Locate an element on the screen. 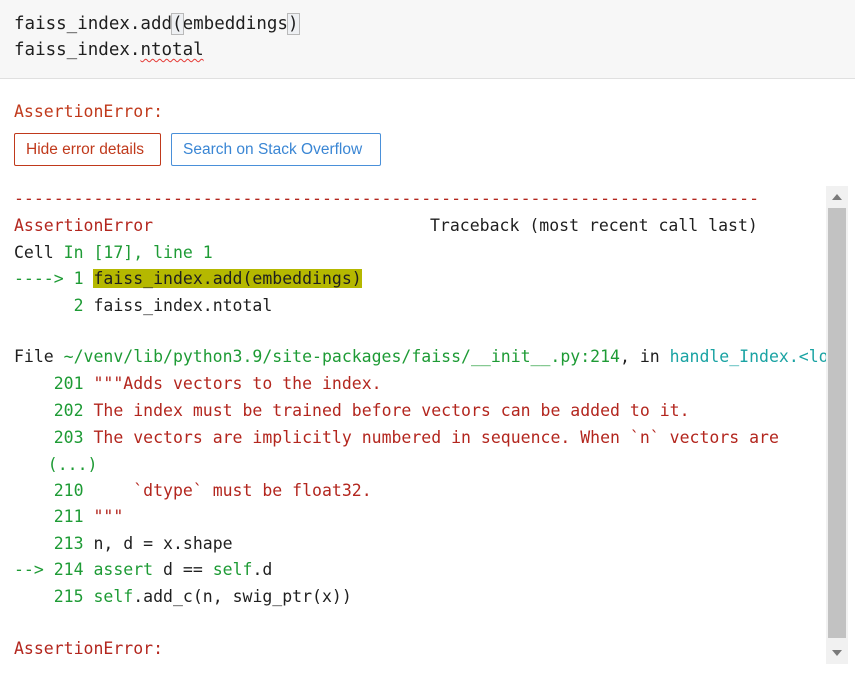  traceback-line-201: 201 """Adds vectors to the index. is located at coordinates (198, 384).